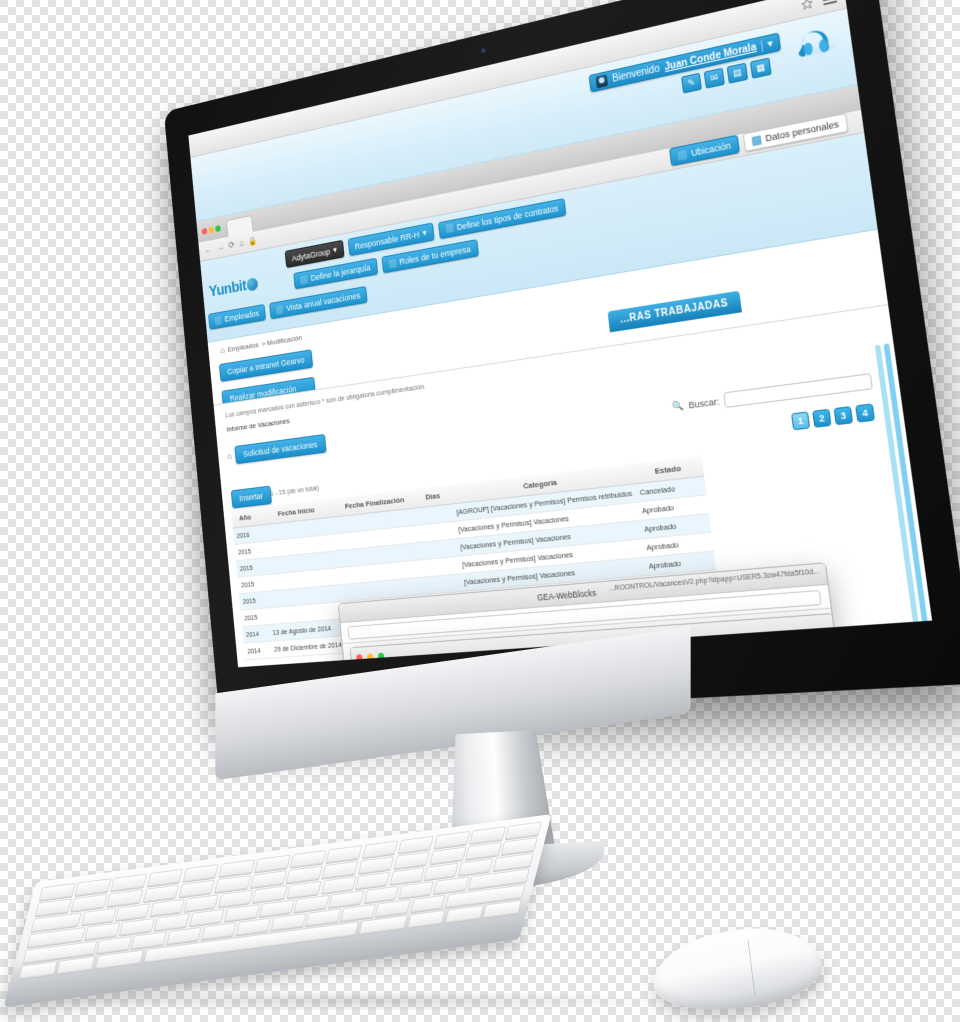 The height and width of the screenshot is (1022, 960). I want to click on headset-support-icon, so click(814, 46).